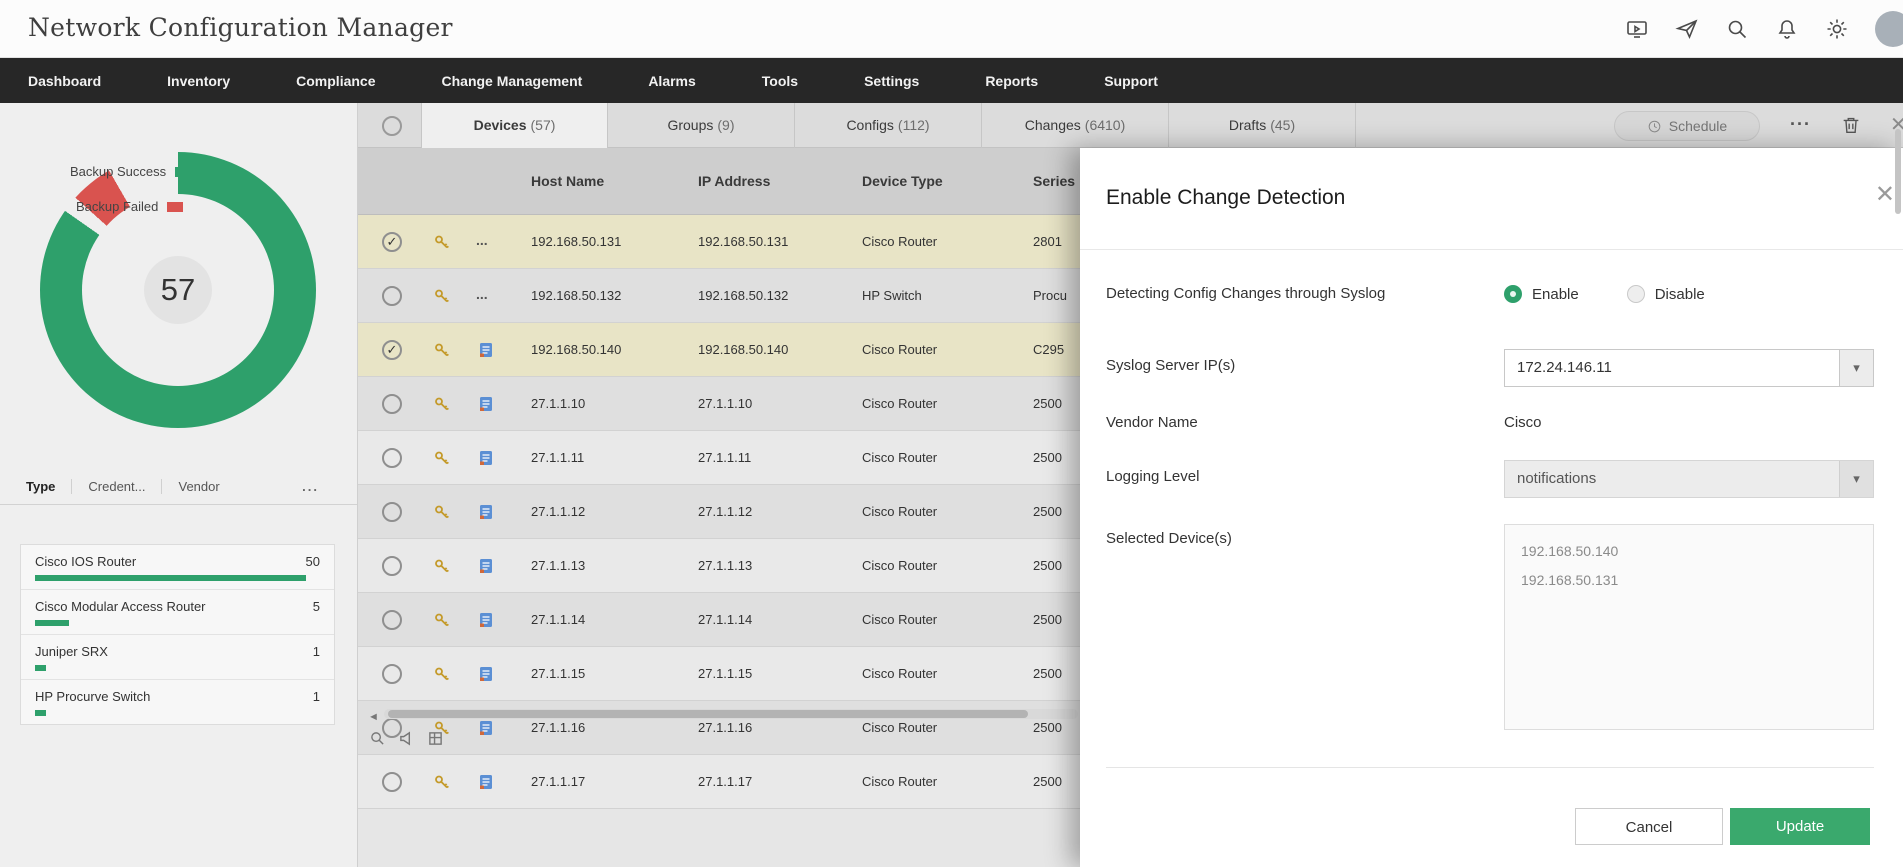 This screenshot has width=1903, height=867. I want to click on trash-icon, so click(1851, 125).